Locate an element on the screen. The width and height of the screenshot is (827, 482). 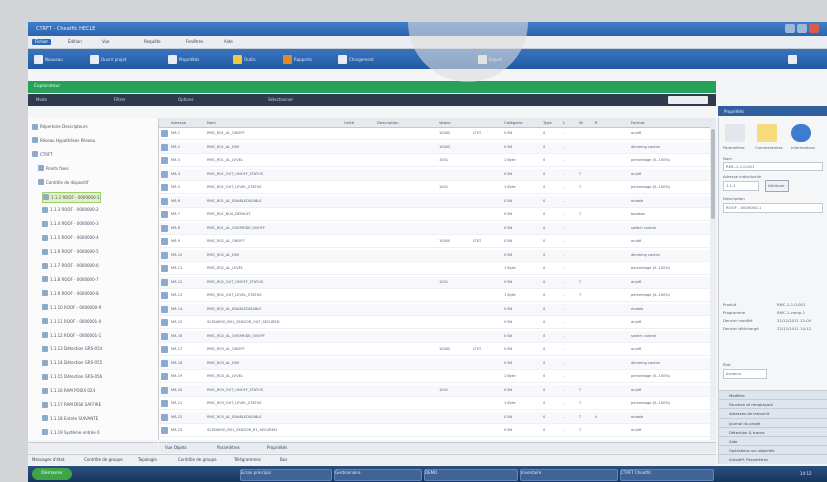
tree-item: 1.1.9 ROOF - 0000000-8 is located at coordinates (70, 293).